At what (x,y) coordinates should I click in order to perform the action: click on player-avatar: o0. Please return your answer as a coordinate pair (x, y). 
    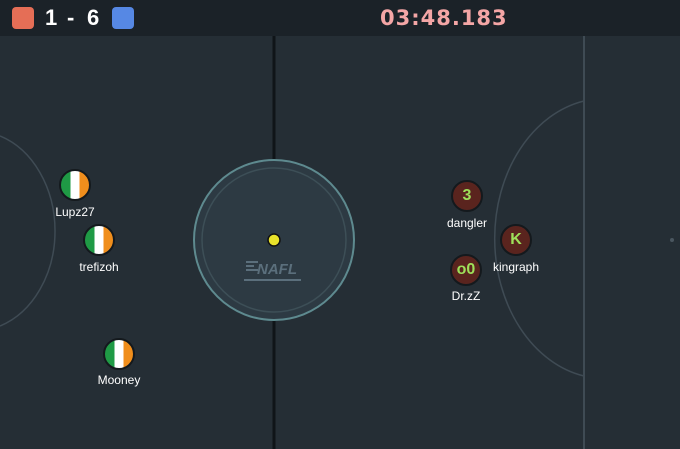
    Looking at the image, I should click on (466, 269).